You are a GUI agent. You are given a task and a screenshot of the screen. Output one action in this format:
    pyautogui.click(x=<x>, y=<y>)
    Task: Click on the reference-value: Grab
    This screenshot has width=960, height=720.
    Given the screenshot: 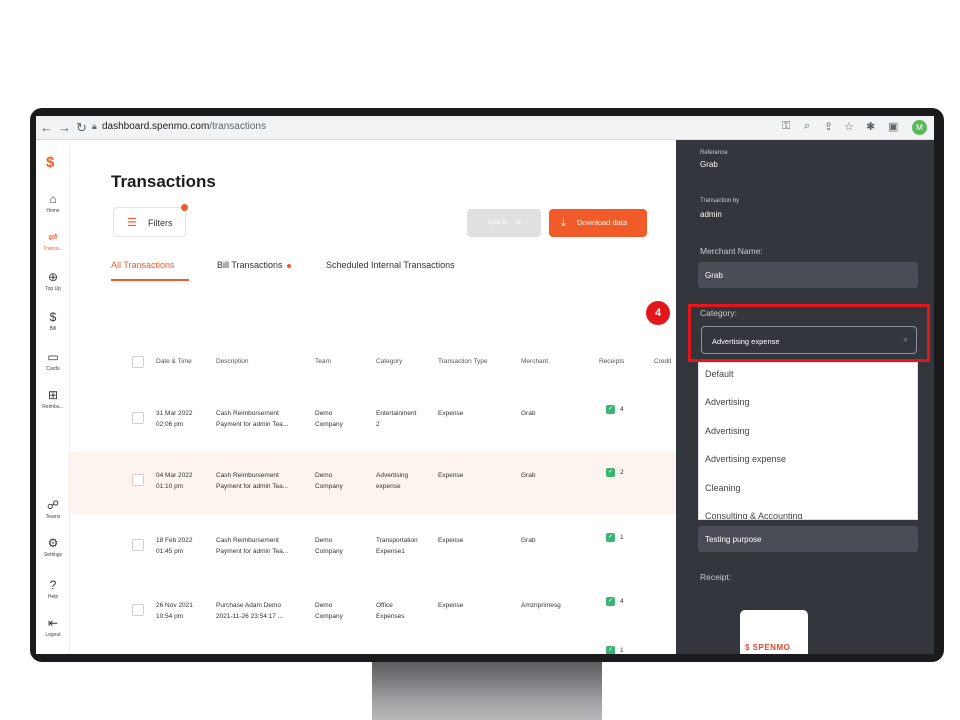 What is the action you would take?
    pyautogui.click(x=709, y=164)
    